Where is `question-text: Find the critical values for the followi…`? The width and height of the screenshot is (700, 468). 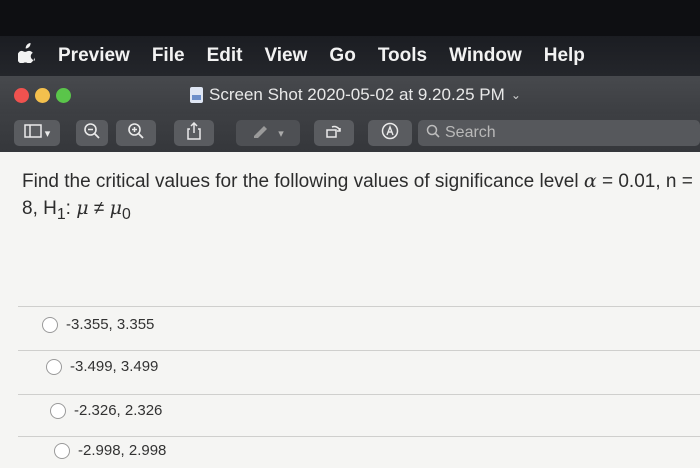
question-text: Find the critical values for the followi… is located at coordinates (360, 198).